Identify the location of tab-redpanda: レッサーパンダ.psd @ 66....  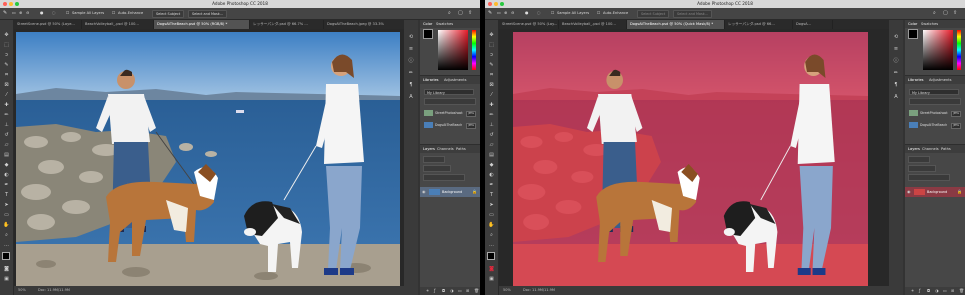
(759, 24).